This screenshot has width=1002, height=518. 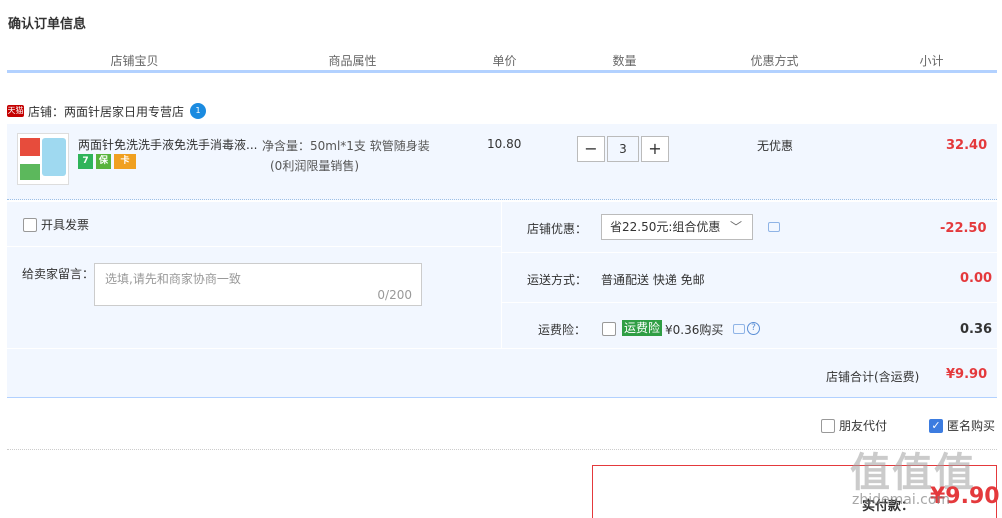 I want to click on shop-row: 天猫 店铺：两面针居家日用专营店 1, so click(x=107, y=111).